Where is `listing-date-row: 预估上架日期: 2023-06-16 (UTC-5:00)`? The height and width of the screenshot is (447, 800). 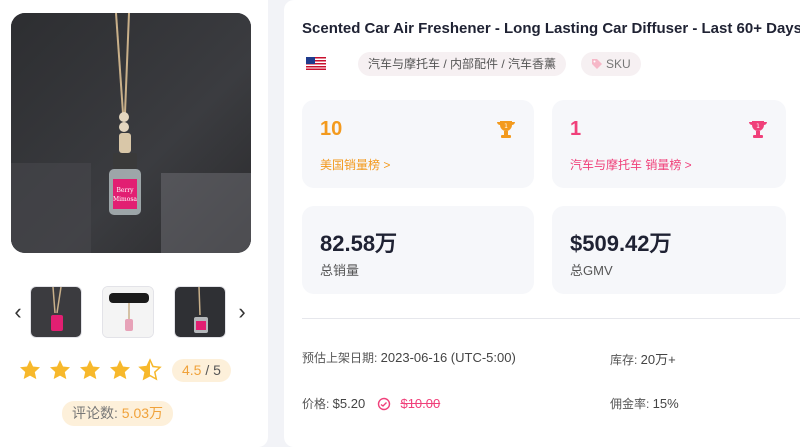
listing-date-row: 预估上架日期: 2023-06-16 (UTC-5:00) is located at coordinates (409, 357).